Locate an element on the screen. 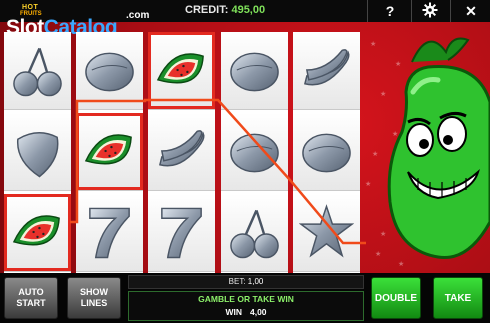 This screenshot has height=323, width=490. auto-start-button: AUTO START is located at coordinates (31, 298).